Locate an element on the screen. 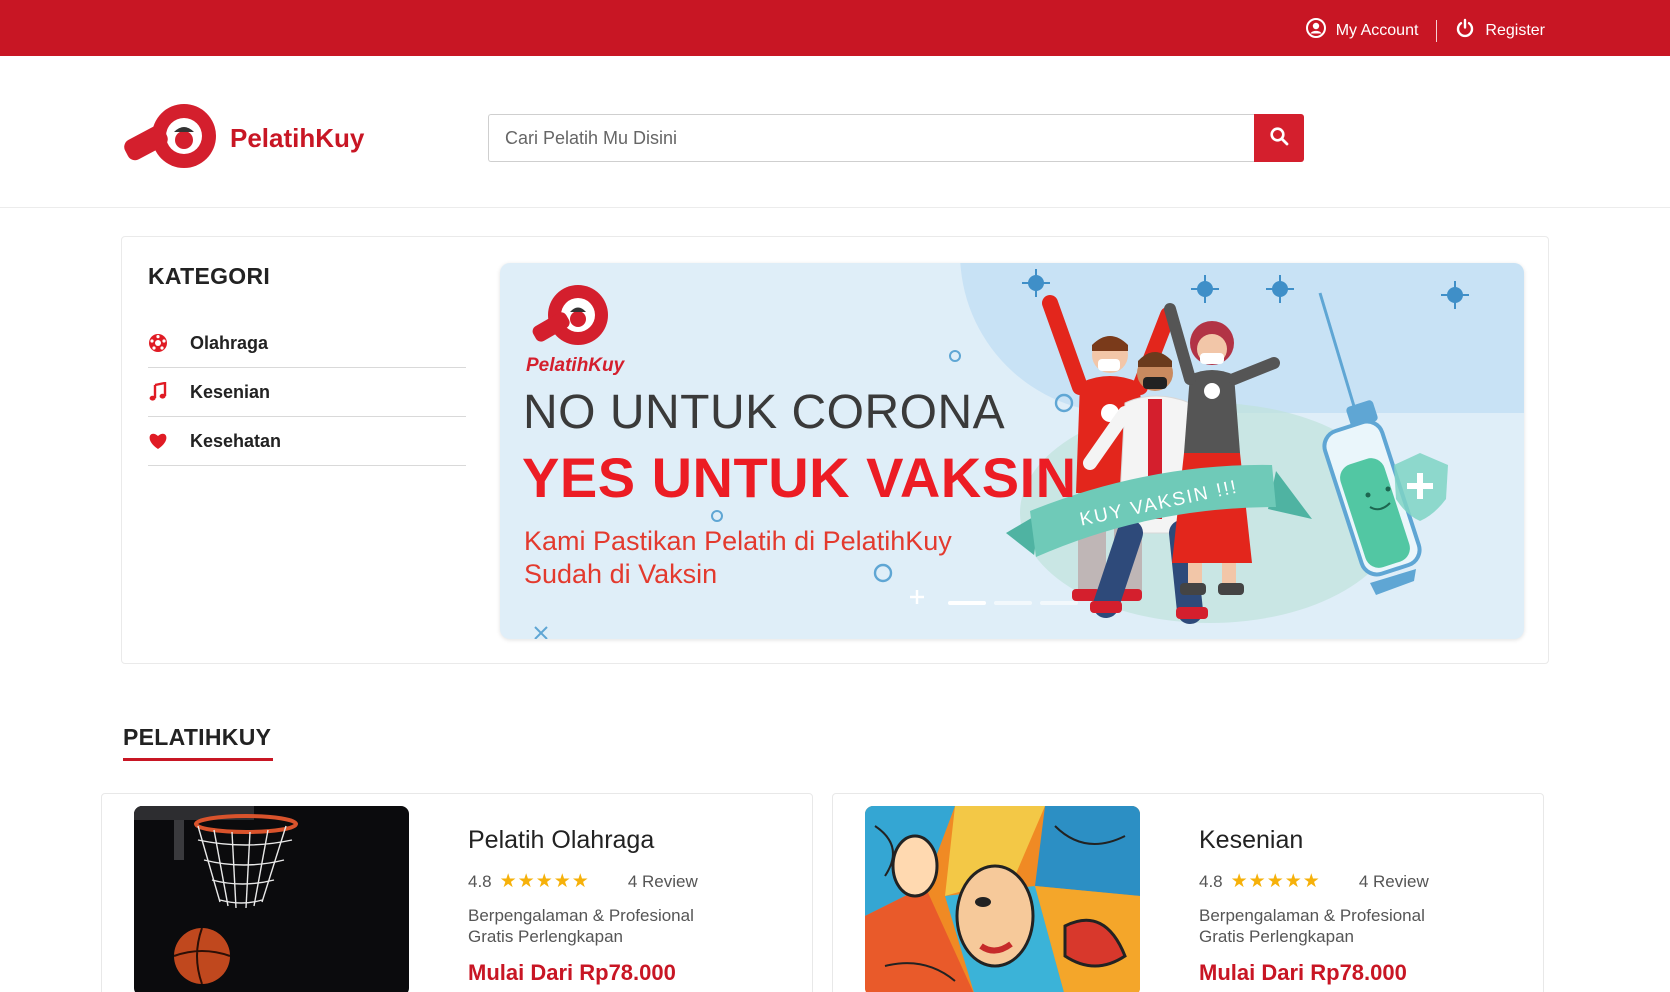  register-link: Register is located at coordinates (1500, 30).